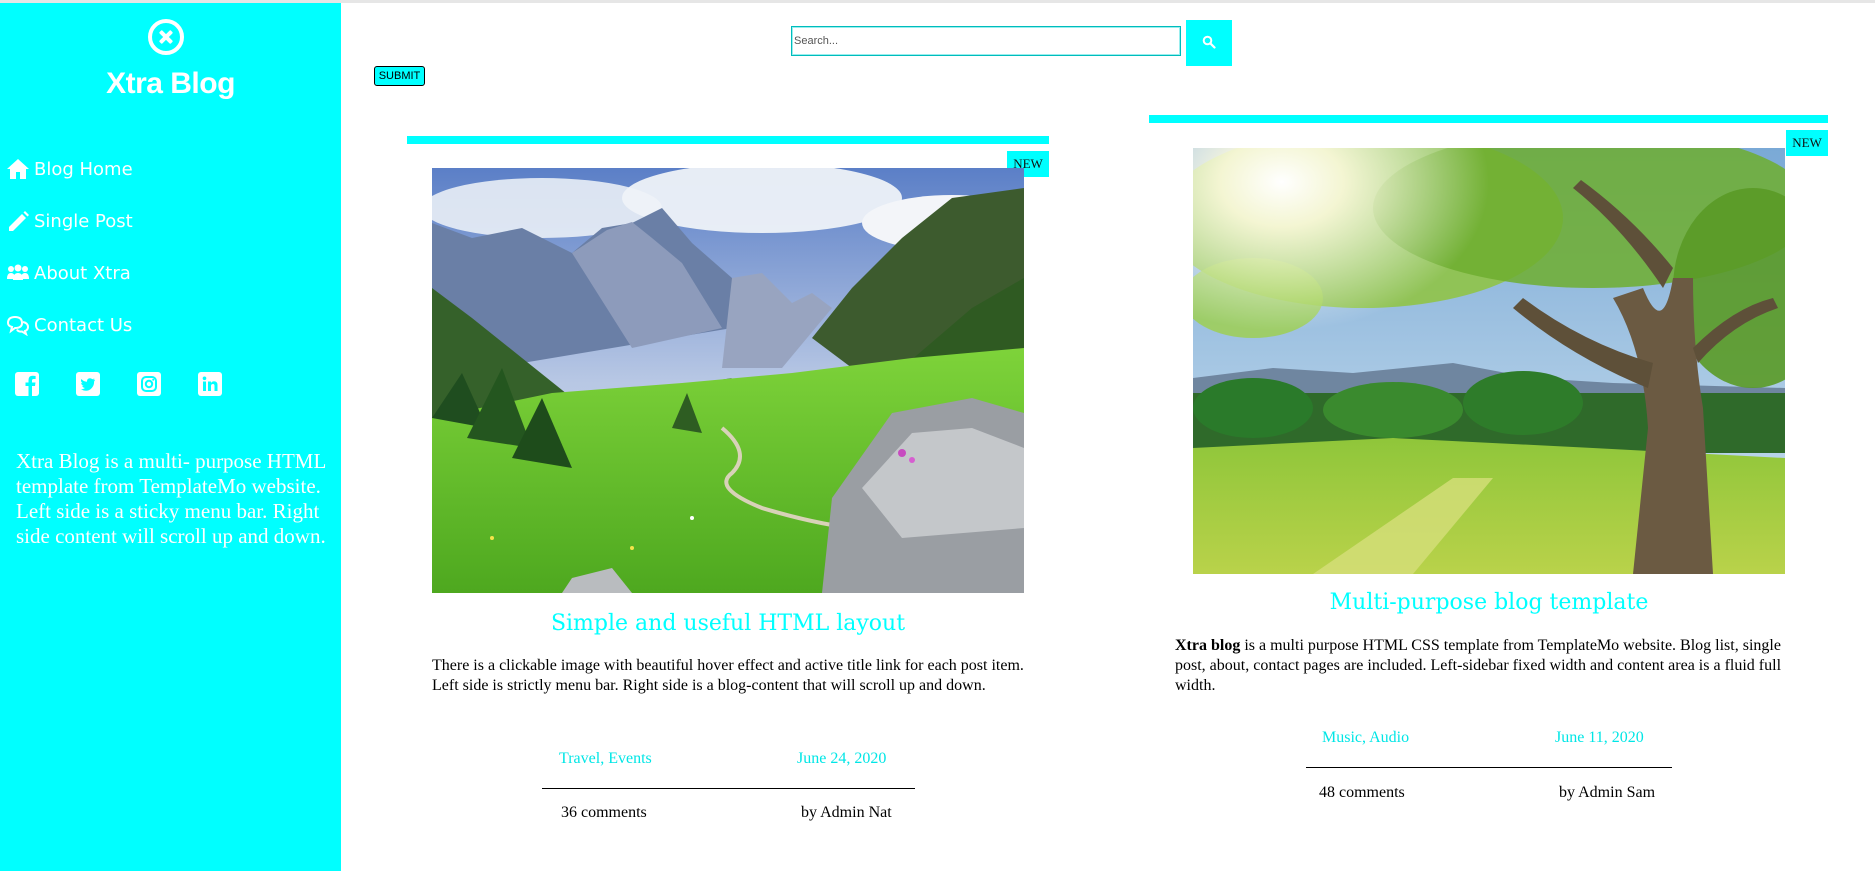  I want to click on post-category: Music, Audio, so click(1365, 738).